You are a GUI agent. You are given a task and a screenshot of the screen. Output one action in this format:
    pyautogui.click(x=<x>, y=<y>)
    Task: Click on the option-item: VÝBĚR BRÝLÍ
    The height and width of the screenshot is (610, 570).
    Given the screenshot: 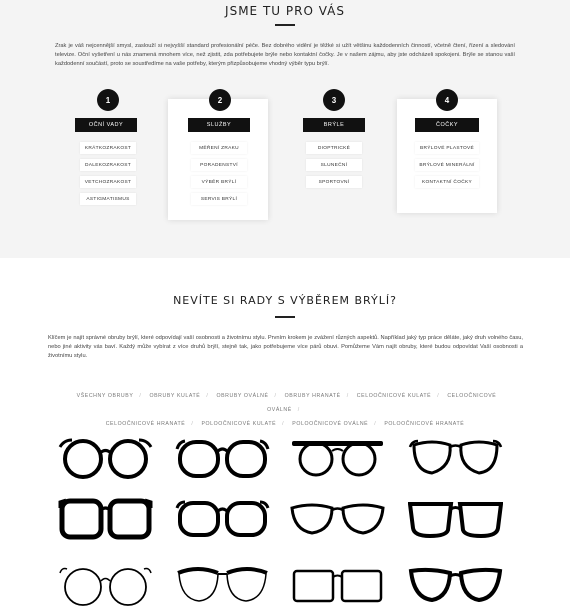 What is the action you would take?
    pyautogui.click(x=219, y=182)
    